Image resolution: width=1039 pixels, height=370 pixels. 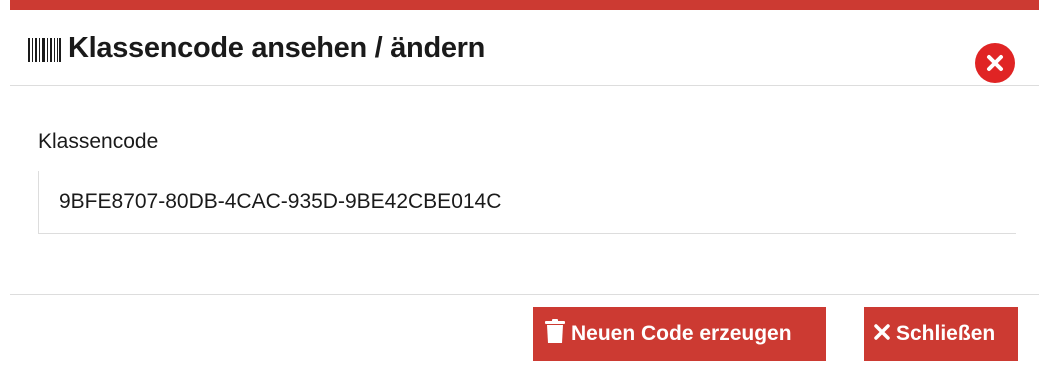 I want to click on new-code-button-label: Neuen Code erzeugen, so click(x=681, y=333).